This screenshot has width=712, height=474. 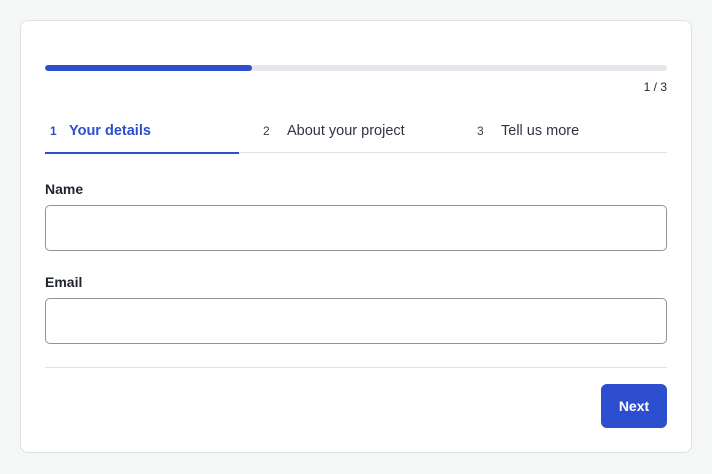 What do you see at coordinates (64, 282) in the screenshot?
I see `email-label: Email` at bounding box center [64, 282].